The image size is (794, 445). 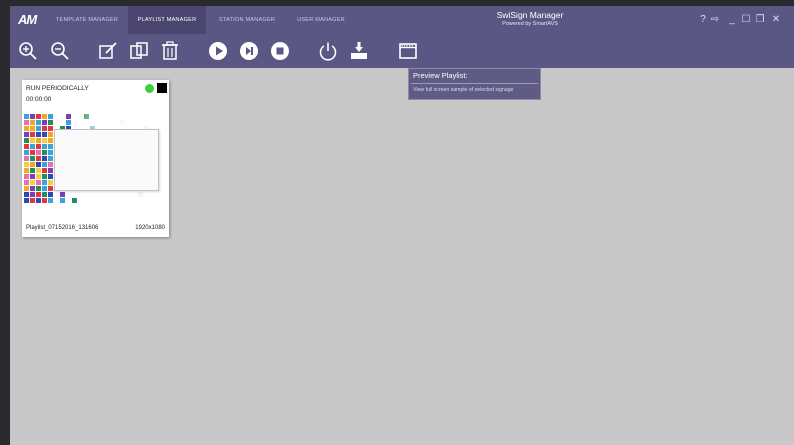 I want to click on play-icon, so click(x=218, y=51).